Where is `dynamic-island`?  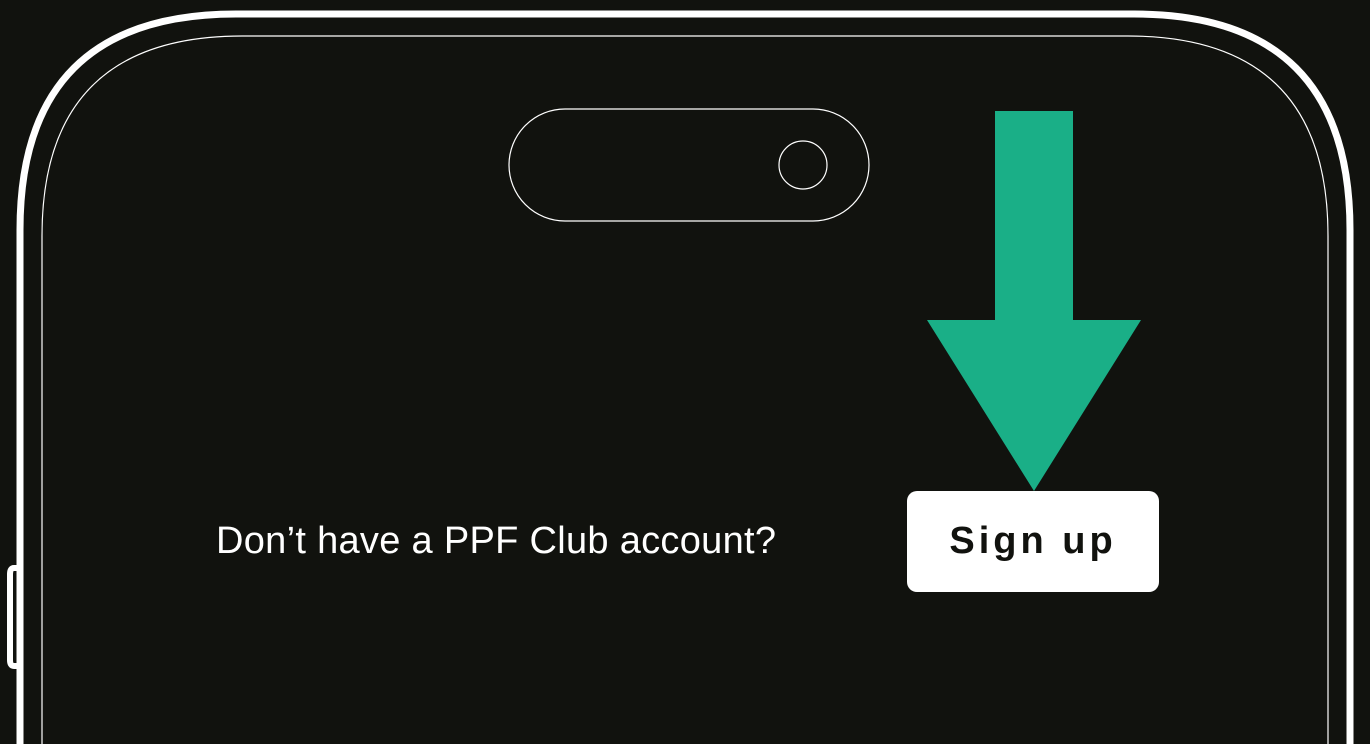 dynamic-island is located at coordinates (689, 165).